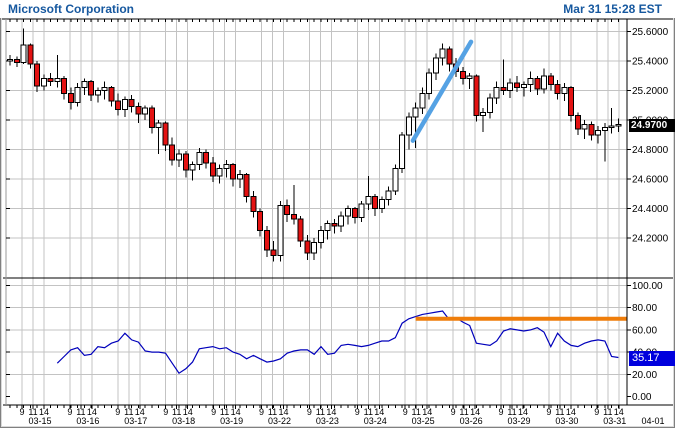  What do you see at coordinates (612, 9) in the screenshot?
I see `chart-timestamp: Mar 31 15:28 EST` at bounding box center [612, 9].